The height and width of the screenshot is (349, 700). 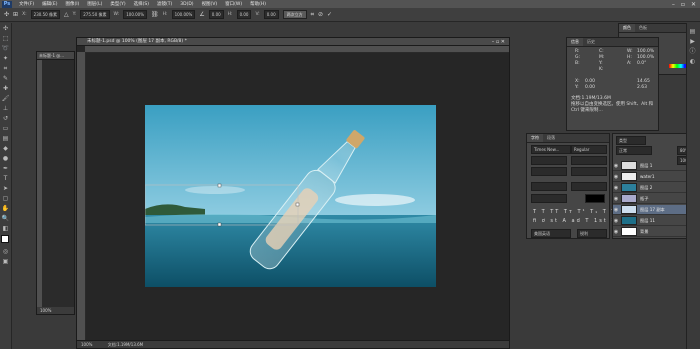 I want to click on tab-history: 历史, so click(x=591, y=42).